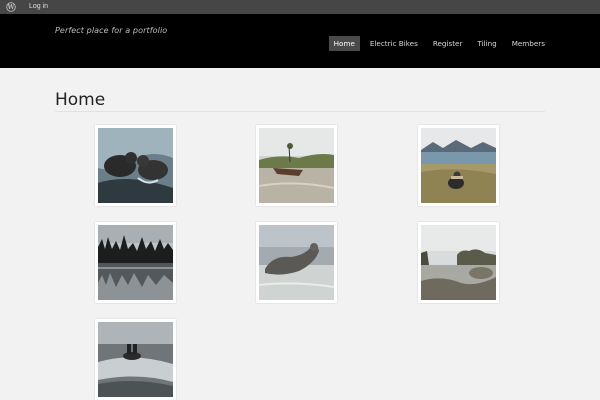  I want to click on gallery-item-tree-line-reflection, so click(135, 262).